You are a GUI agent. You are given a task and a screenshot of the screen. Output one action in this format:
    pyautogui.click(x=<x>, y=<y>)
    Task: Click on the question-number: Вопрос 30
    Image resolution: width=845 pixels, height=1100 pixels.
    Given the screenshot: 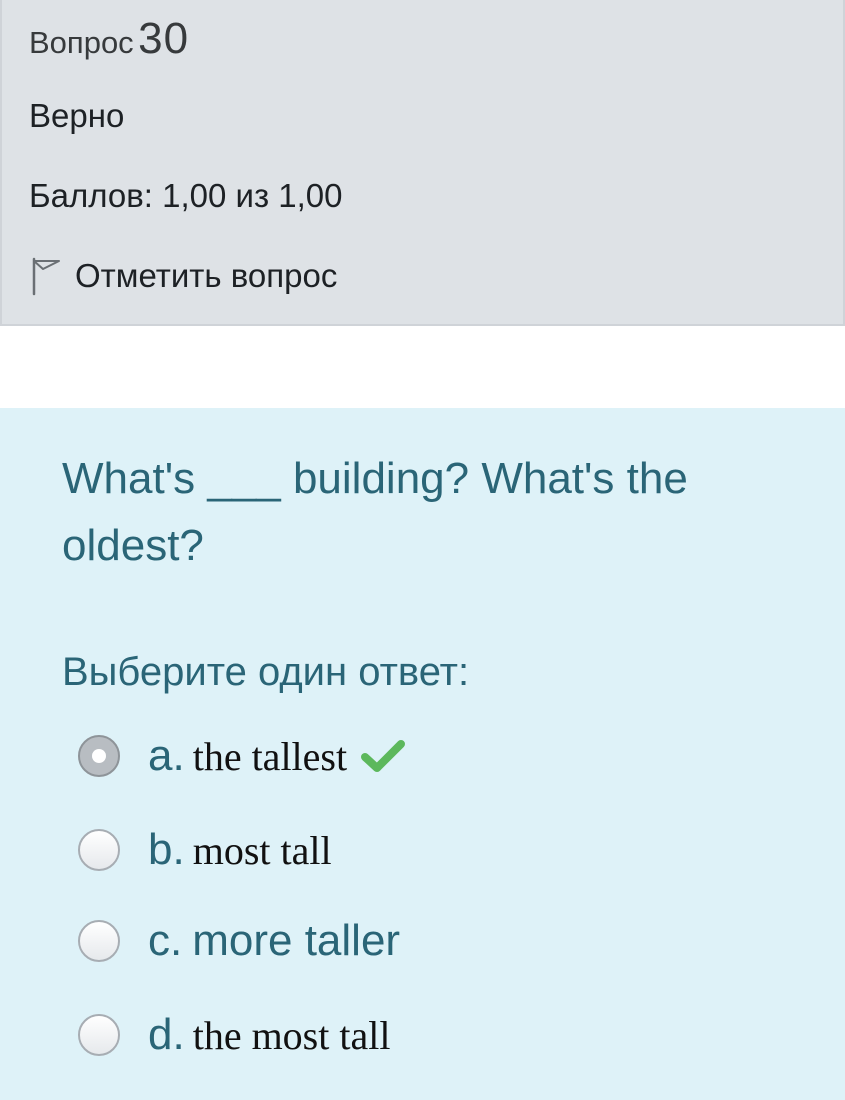 What is the action you would take?
    pyautogui.click(x=109, y=39)
    